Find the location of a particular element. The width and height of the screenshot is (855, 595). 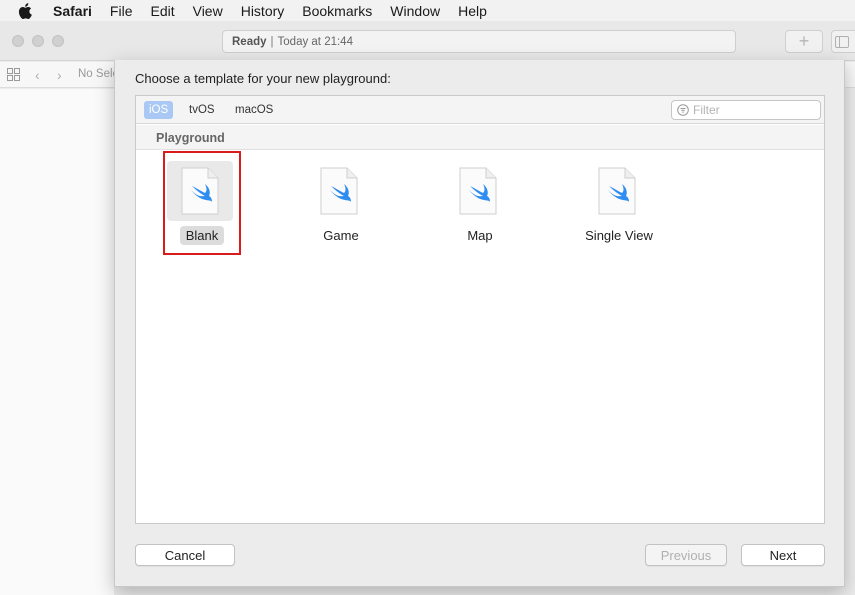

menu-view: View is located at coordinates (208, 11).